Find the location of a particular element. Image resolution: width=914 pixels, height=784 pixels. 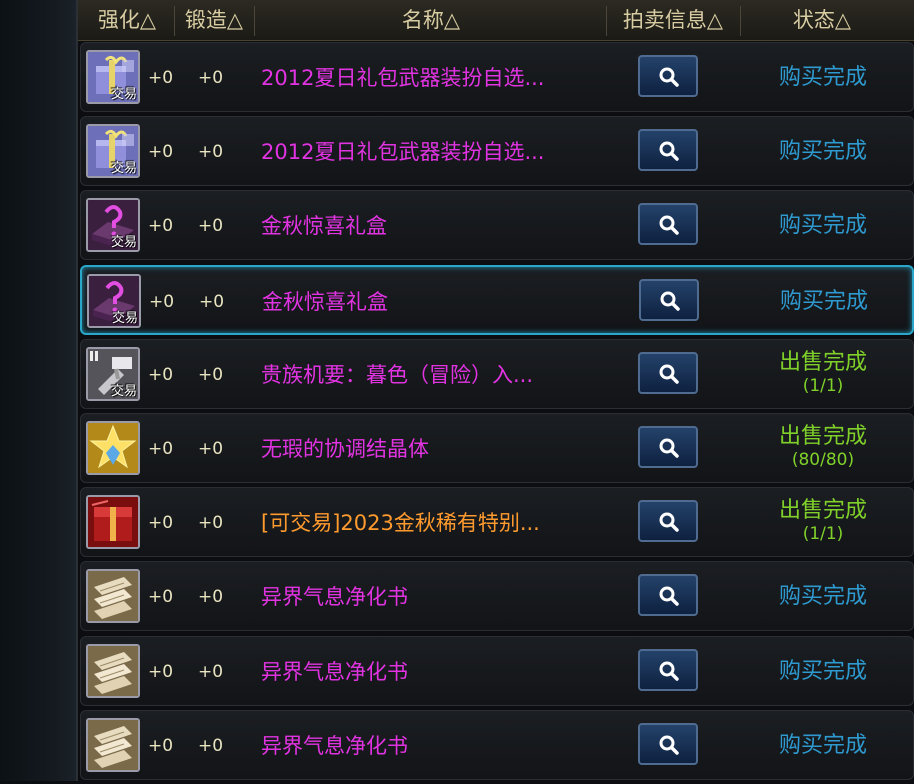

item-name: 无瑕的协调结晶体 is located at coordinates (345, 449).